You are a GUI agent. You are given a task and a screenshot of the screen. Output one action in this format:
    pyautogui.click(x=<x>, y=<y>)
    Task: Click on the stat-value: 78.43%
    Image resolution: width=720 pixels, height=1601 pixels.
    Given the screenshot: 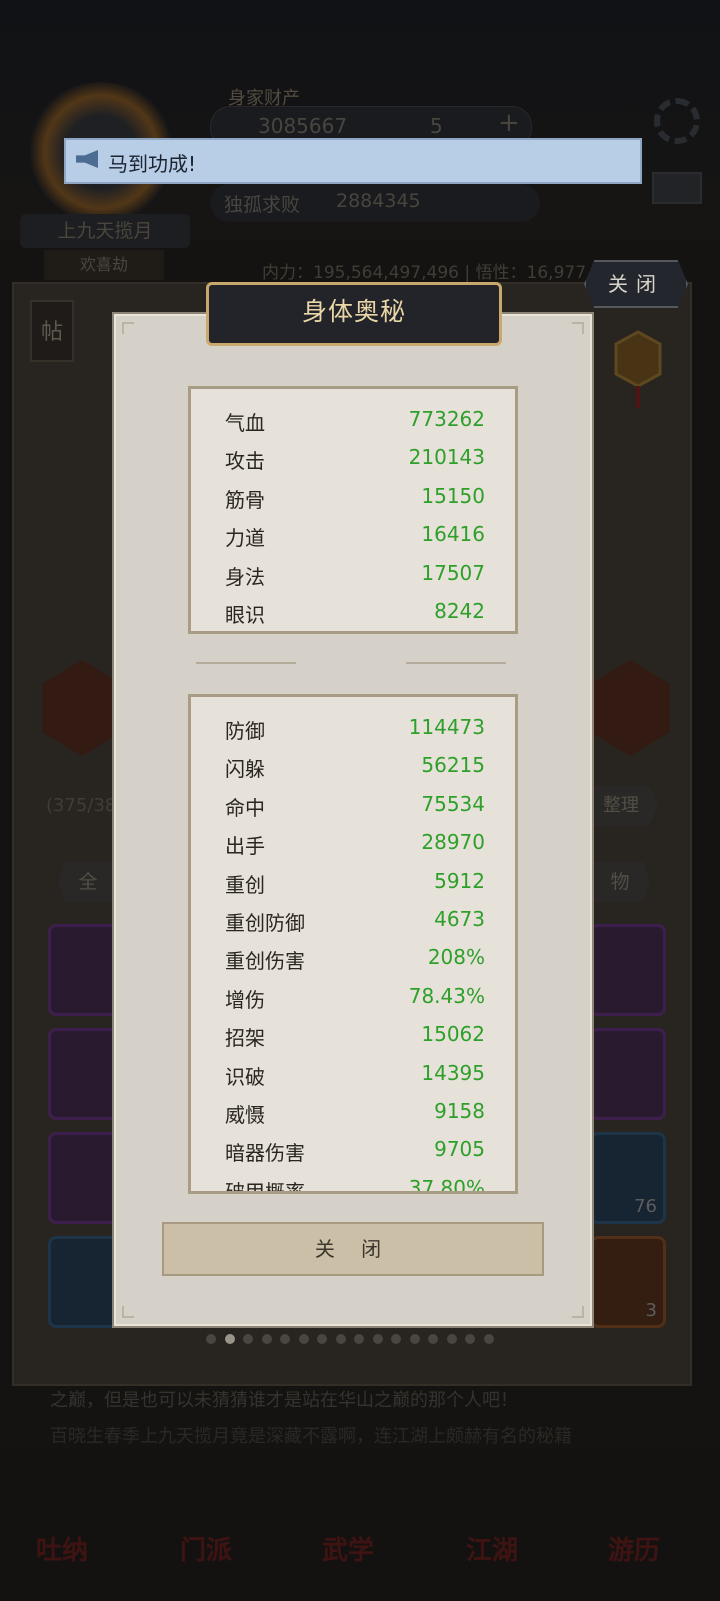 What is the action you would take?
    pyautogui.click(x=446, y=995)
    